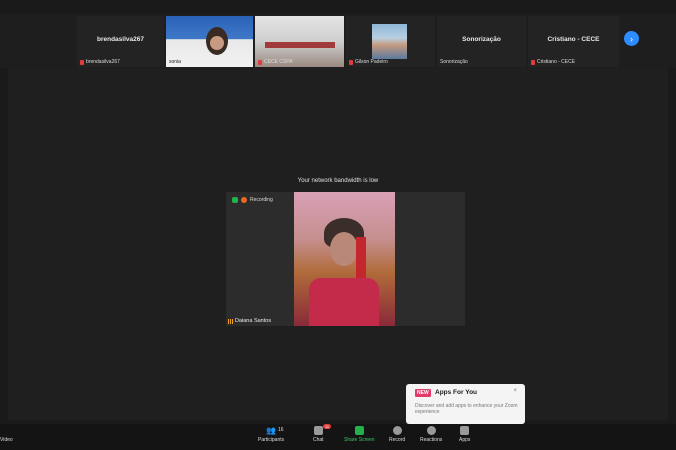 The width and height of the screenshot is (676, 450). What do you see at coordinates (318, 430) in the screenshot?
I see `chat-icon` at bounding box center [318, 430].